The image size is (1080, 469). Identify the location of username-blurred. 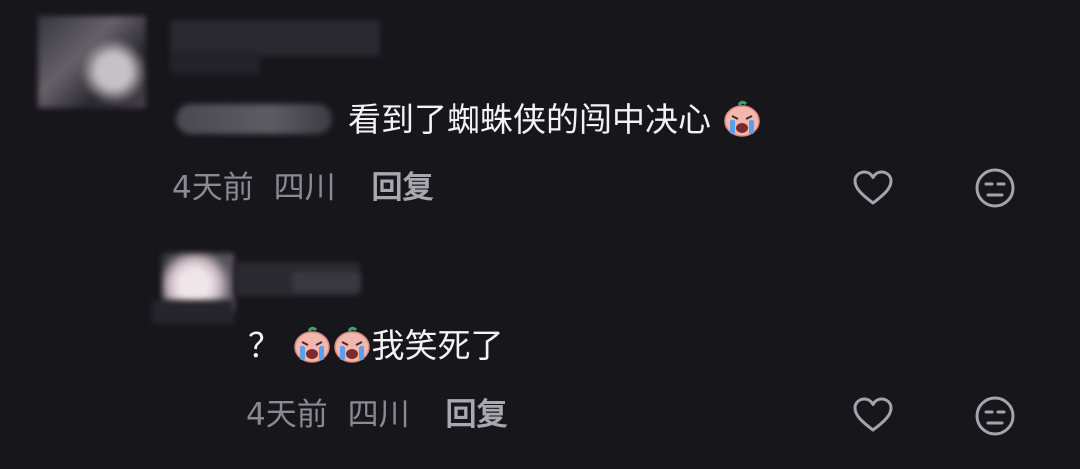
(275, 38).